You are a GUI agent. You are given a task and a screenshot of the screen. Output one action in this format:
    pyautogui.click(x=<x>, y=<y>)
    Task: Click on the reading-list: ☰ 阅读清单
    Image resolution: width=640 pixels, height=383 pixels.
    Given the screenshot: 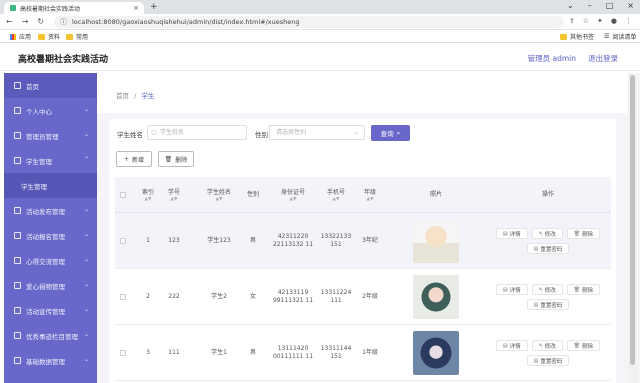 What is the action you would take?
    pyautogui.click(x=620, y=36)
    